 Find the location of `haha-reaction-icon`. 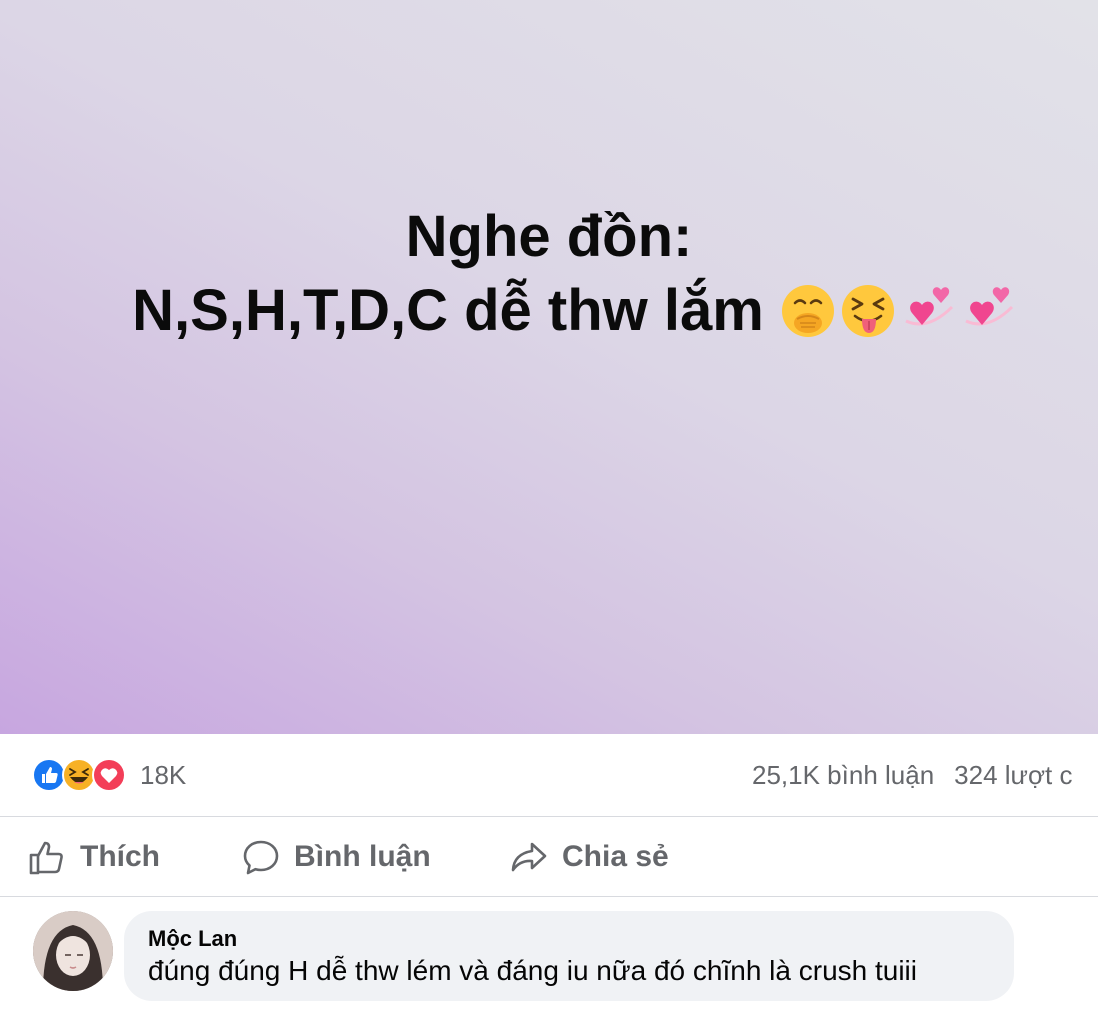

haha-reaction-icon is located at coordinates (79, 775).